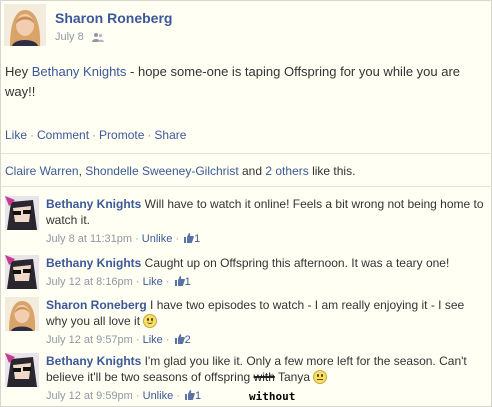 This screenshot has width=492, height=407. Describe the element at coordinates (96, 305) in the screenshot. I see `comment-author-link: Sharon Roneberg` at that location.